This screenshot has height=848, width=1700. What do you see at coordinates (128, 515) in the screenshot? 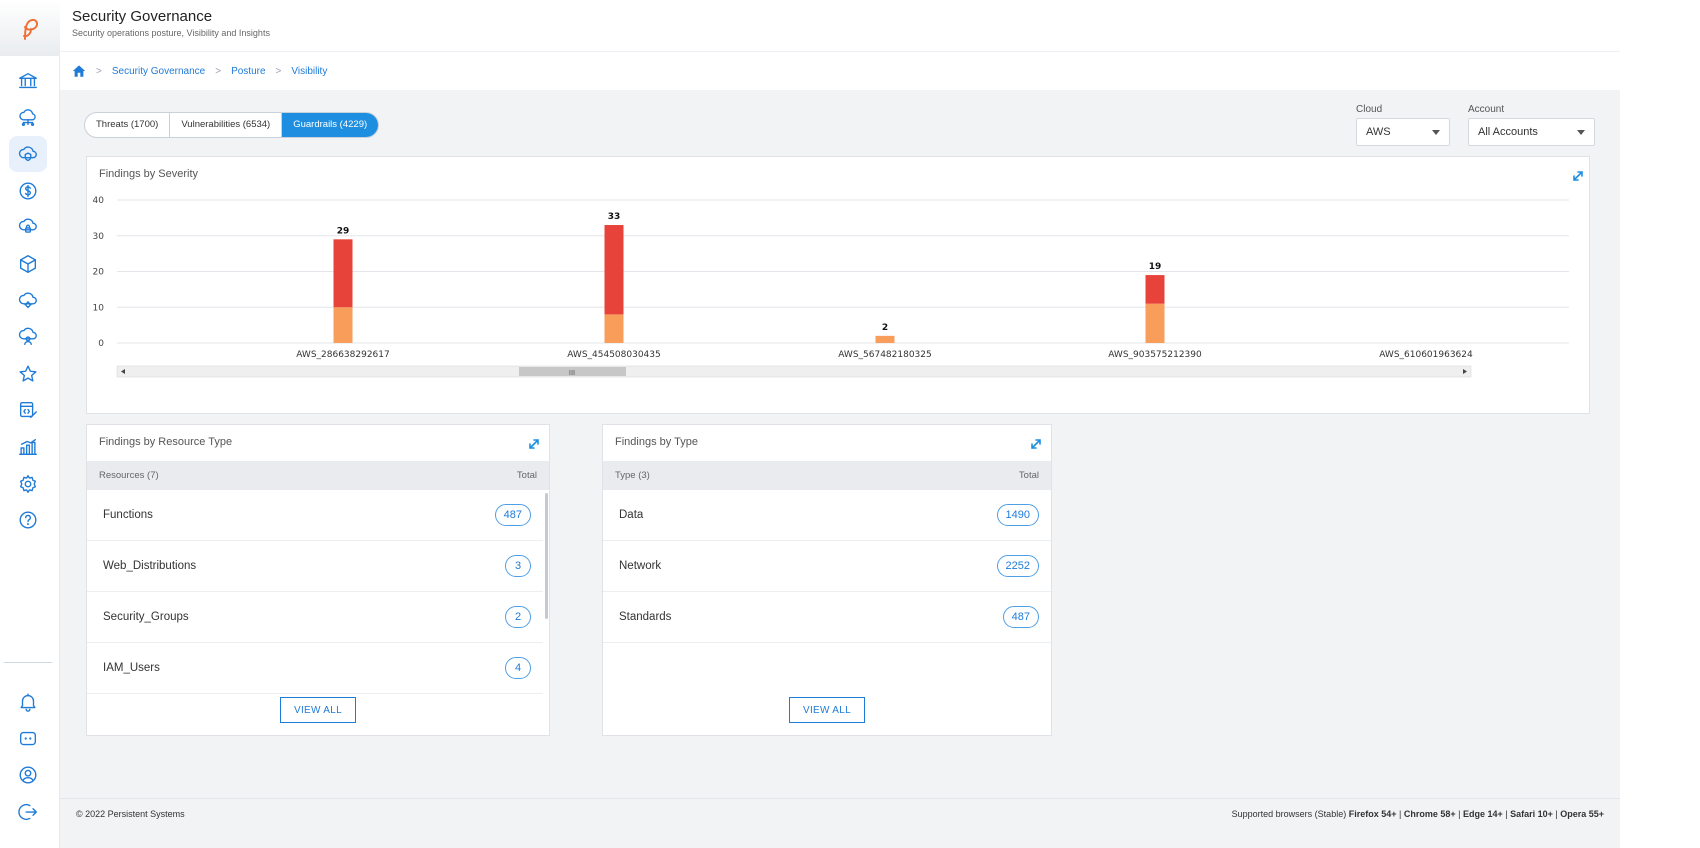
I see `row-label: Functions` at bounding box center [128, 515].